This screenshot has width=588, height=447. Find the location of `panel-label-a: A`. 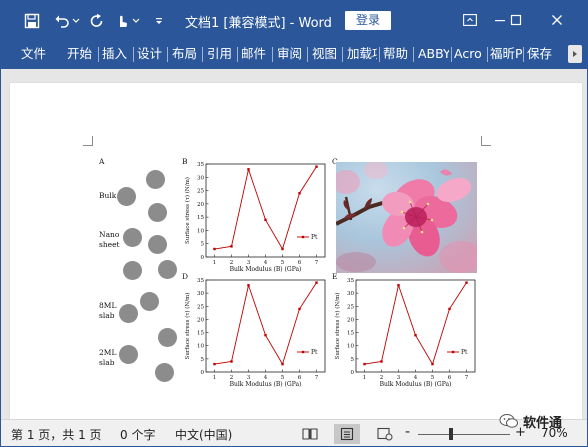

panel-label-a: A is located at coordinates (102, 161).